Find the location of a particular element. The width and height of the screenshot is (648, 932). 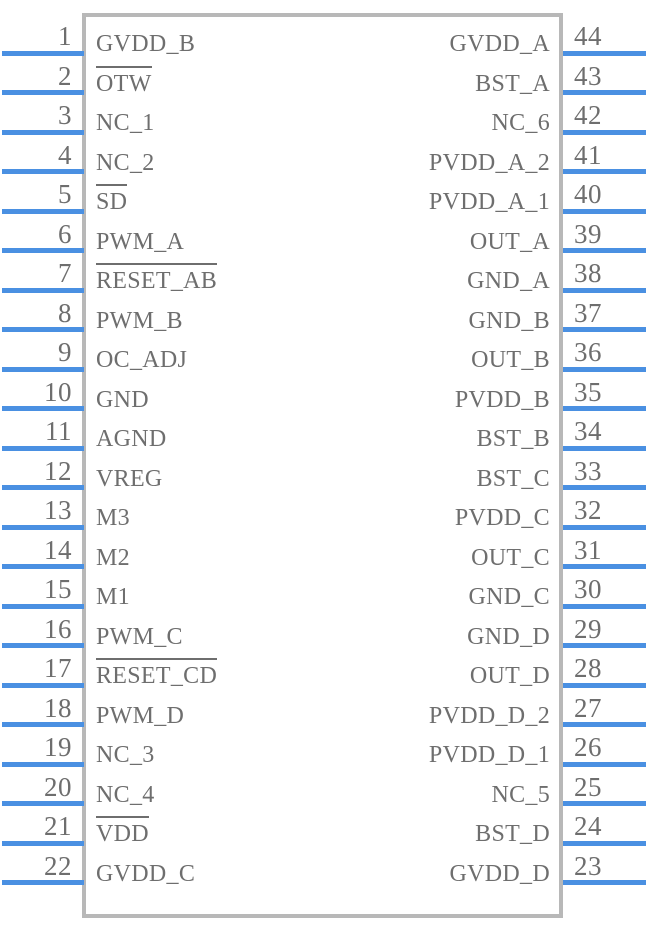

pin-number-13: 13 is located at coordinates (58, 510).